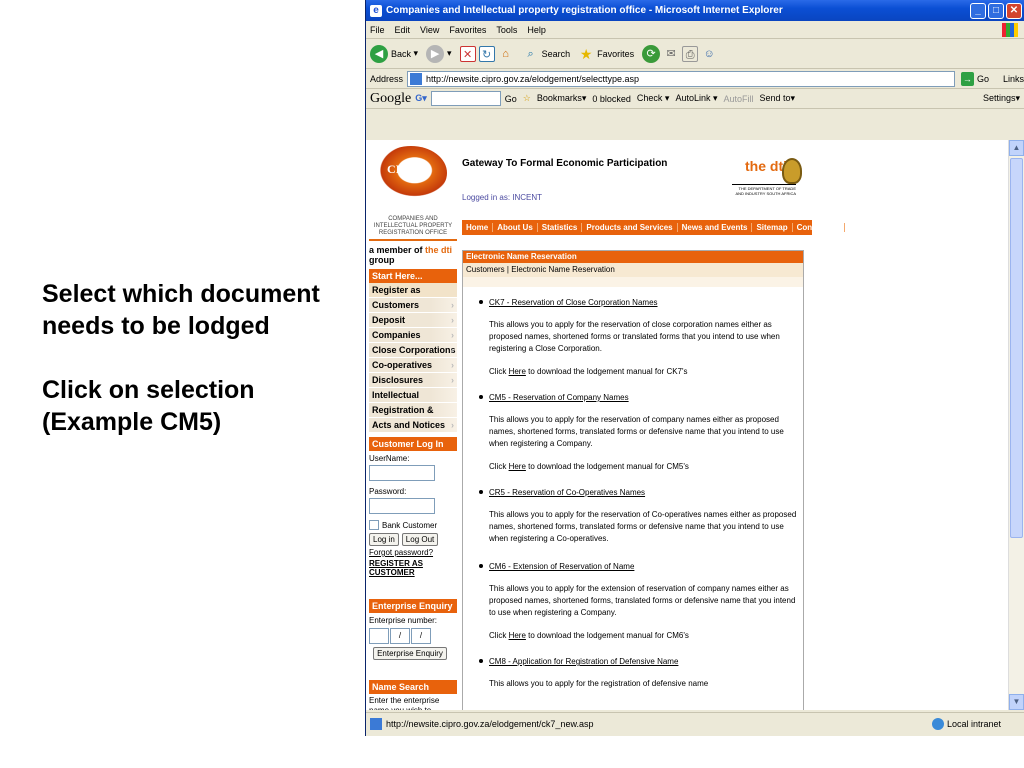  What do you see at coordinates (1014, 10) in the screenshot?
I see `close-button: ✕` at bounding box center [1014, 10].